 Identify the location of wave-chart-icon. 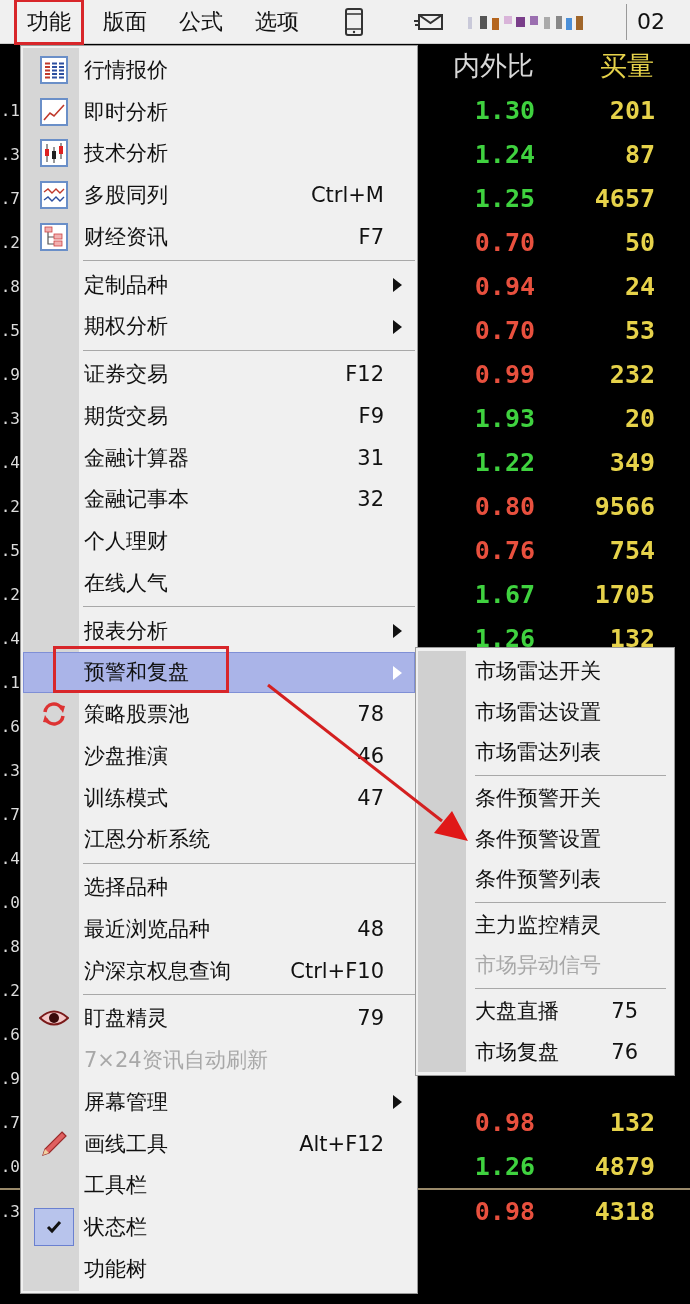
(54, 195).